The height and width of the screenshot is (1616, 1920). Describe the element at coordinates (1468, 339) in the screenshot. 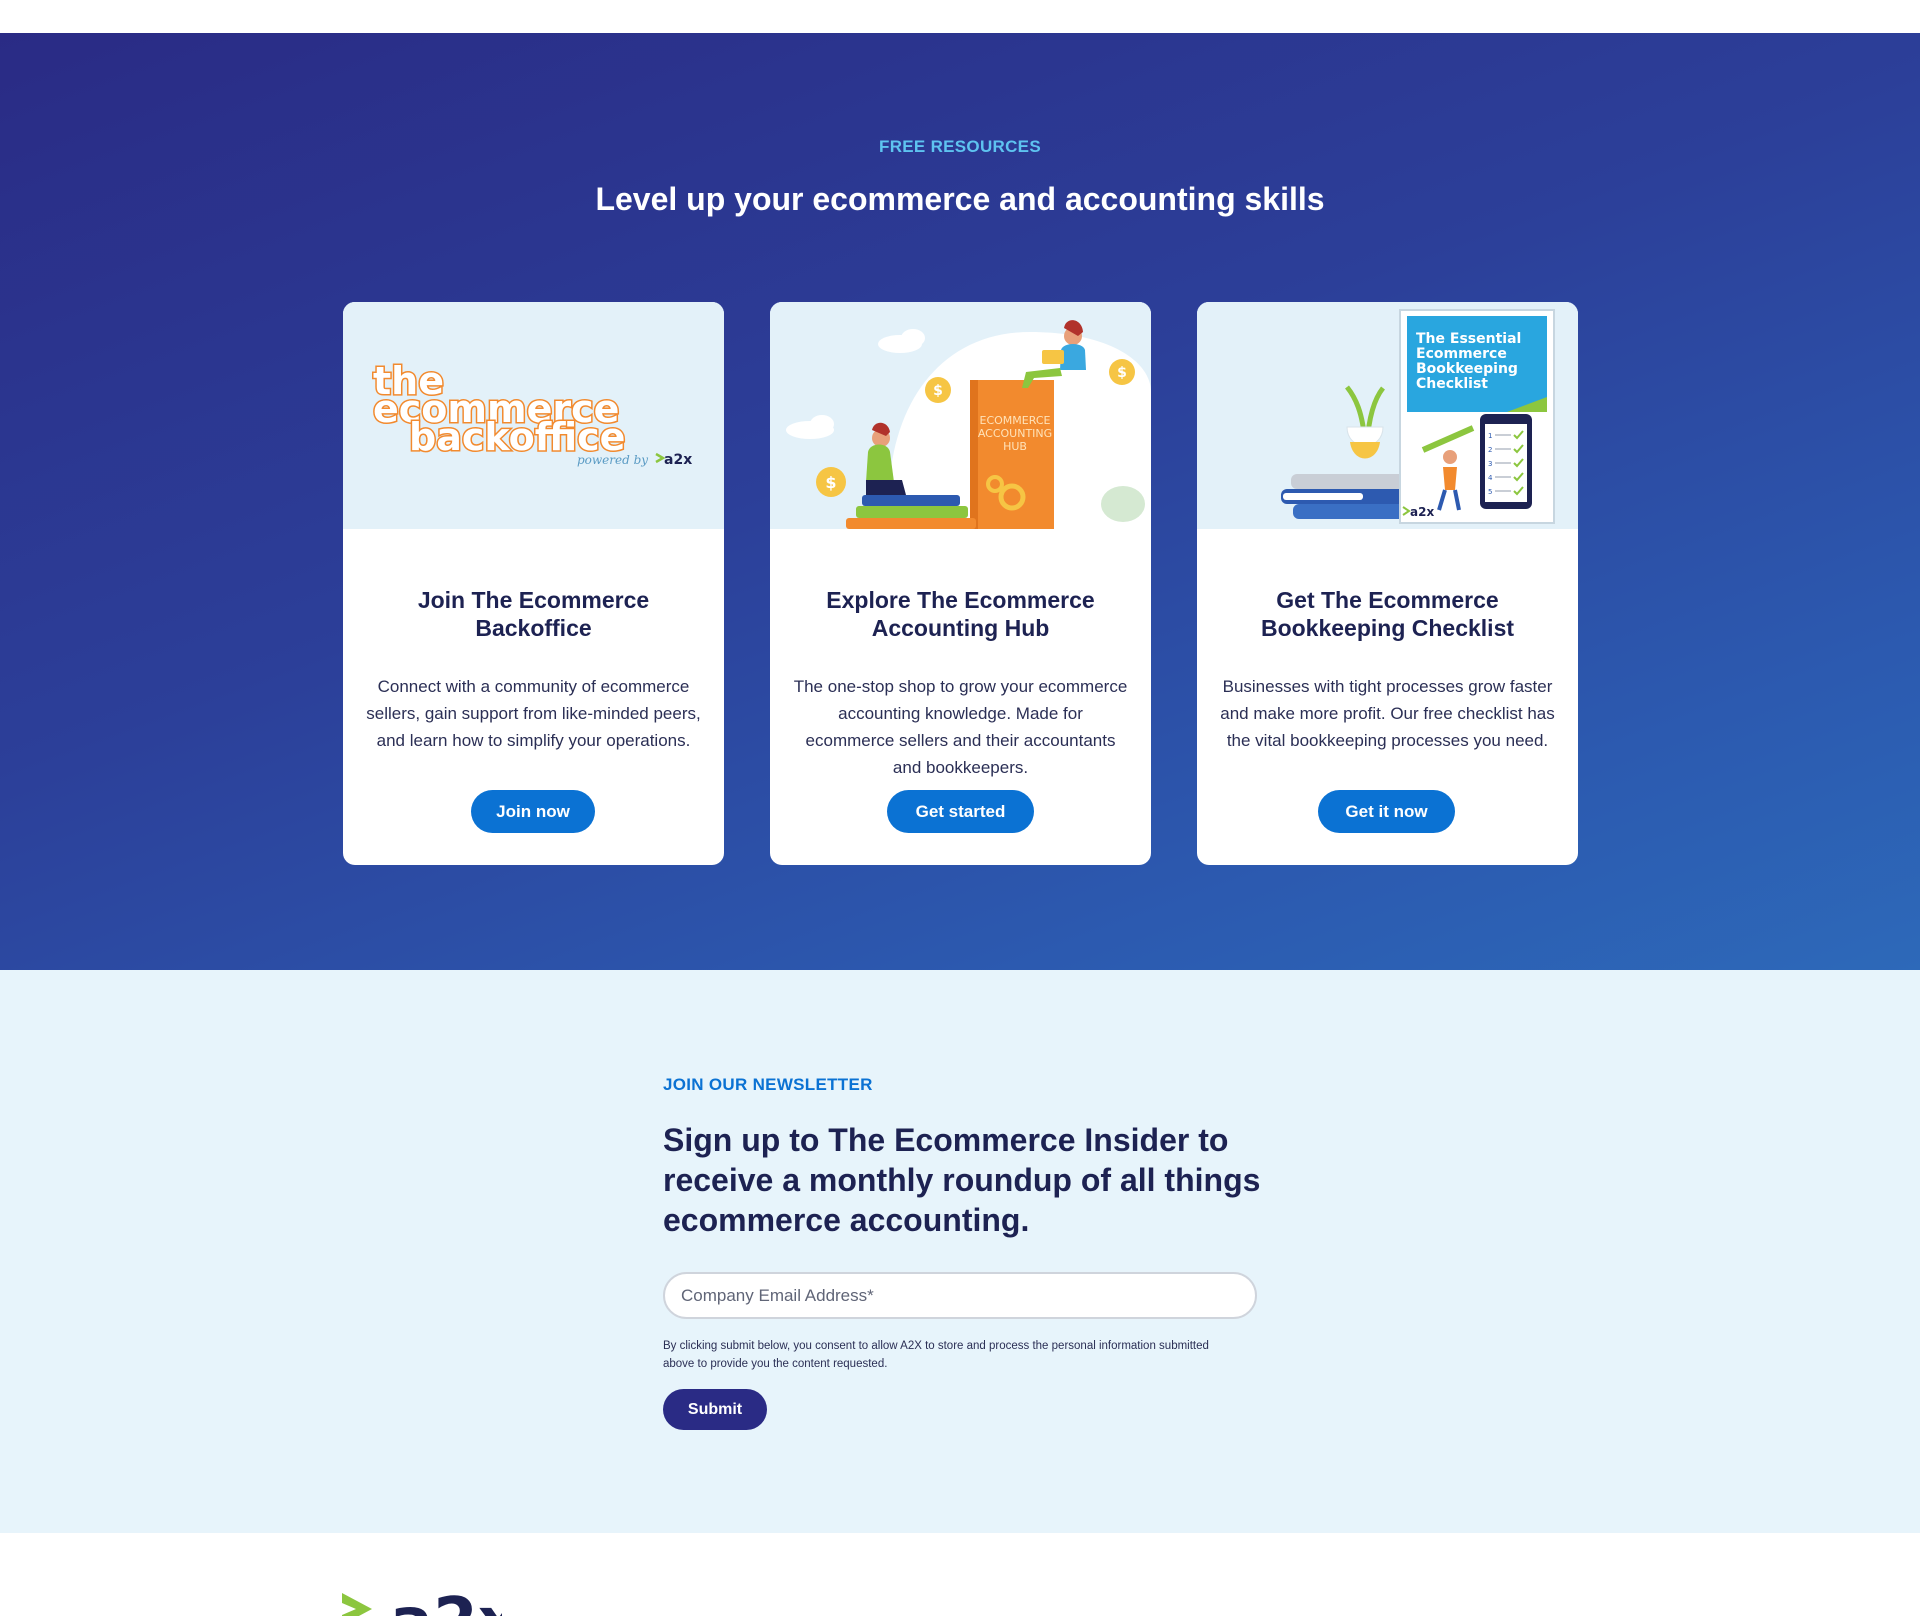

I see `svg-text: The Essential` at that location.